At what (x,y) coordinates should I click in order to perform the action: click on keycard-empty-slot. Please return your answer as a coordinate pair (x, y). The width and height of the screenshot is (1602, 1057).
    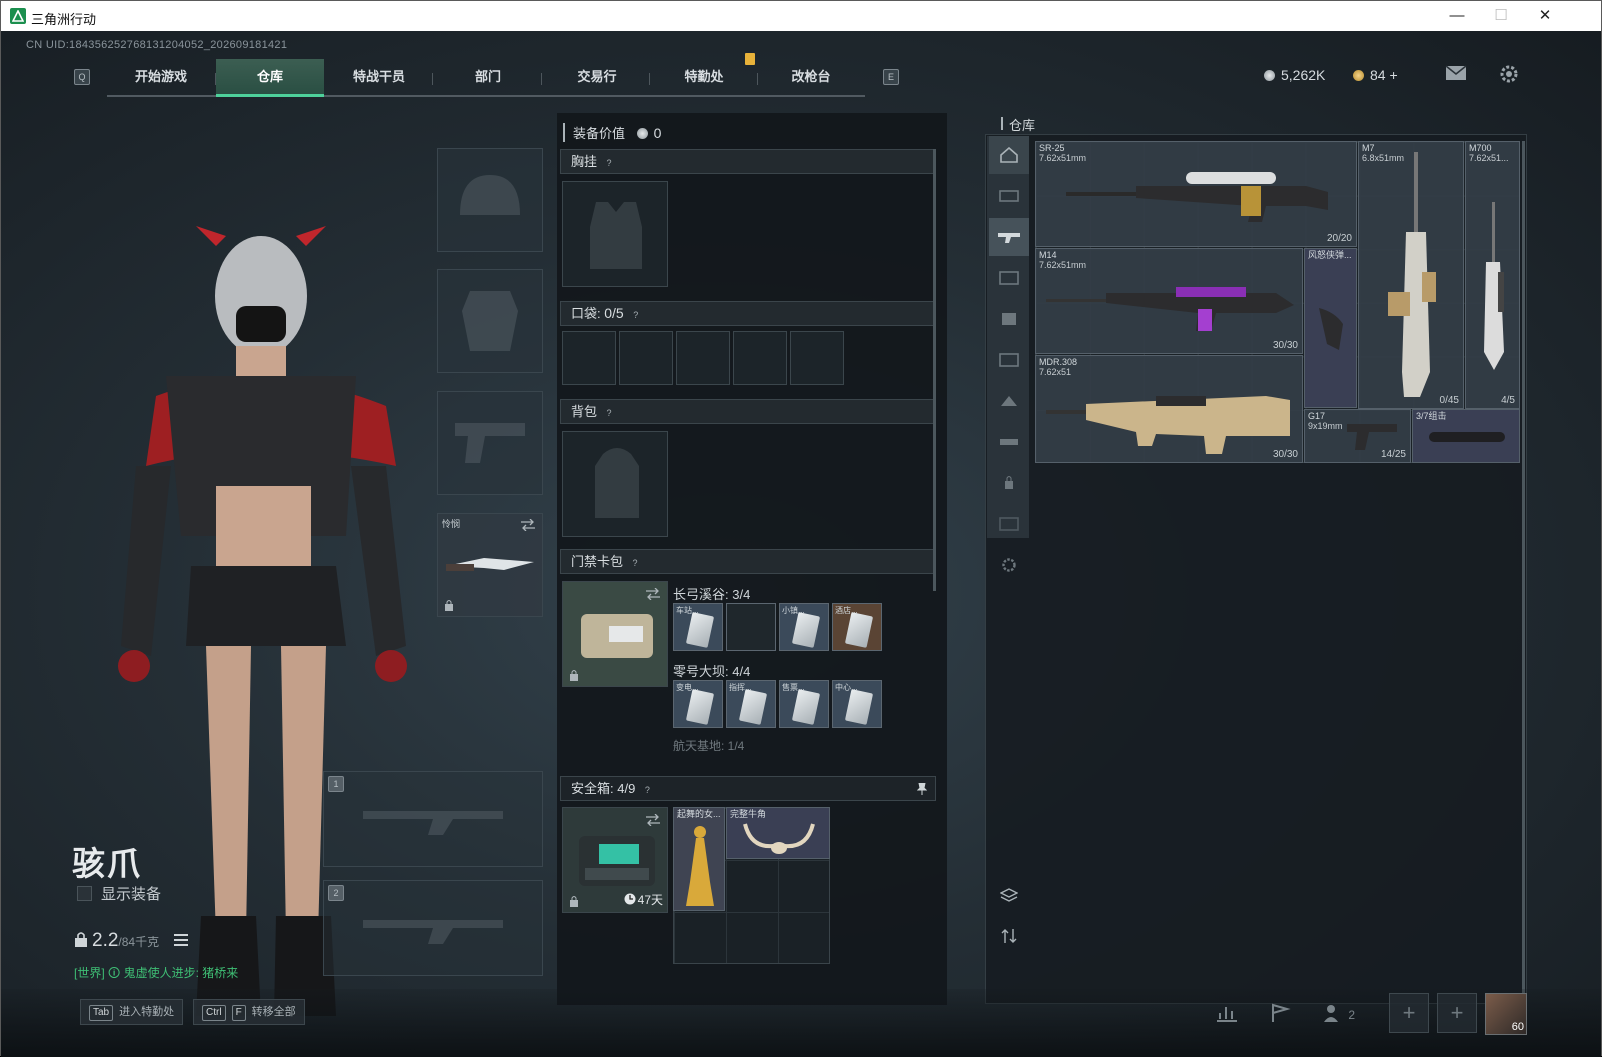
    Looking at the image, I should click on (751, 627).